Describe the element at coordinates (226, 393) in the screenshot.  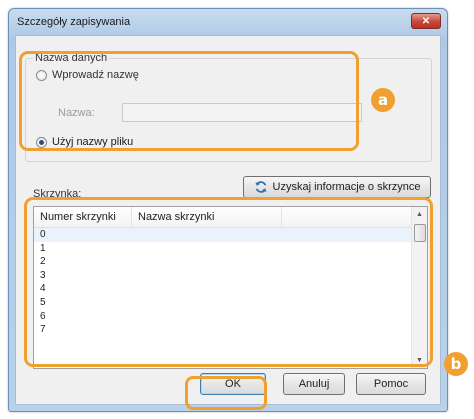
I see `callout-ok-frame` at that location.